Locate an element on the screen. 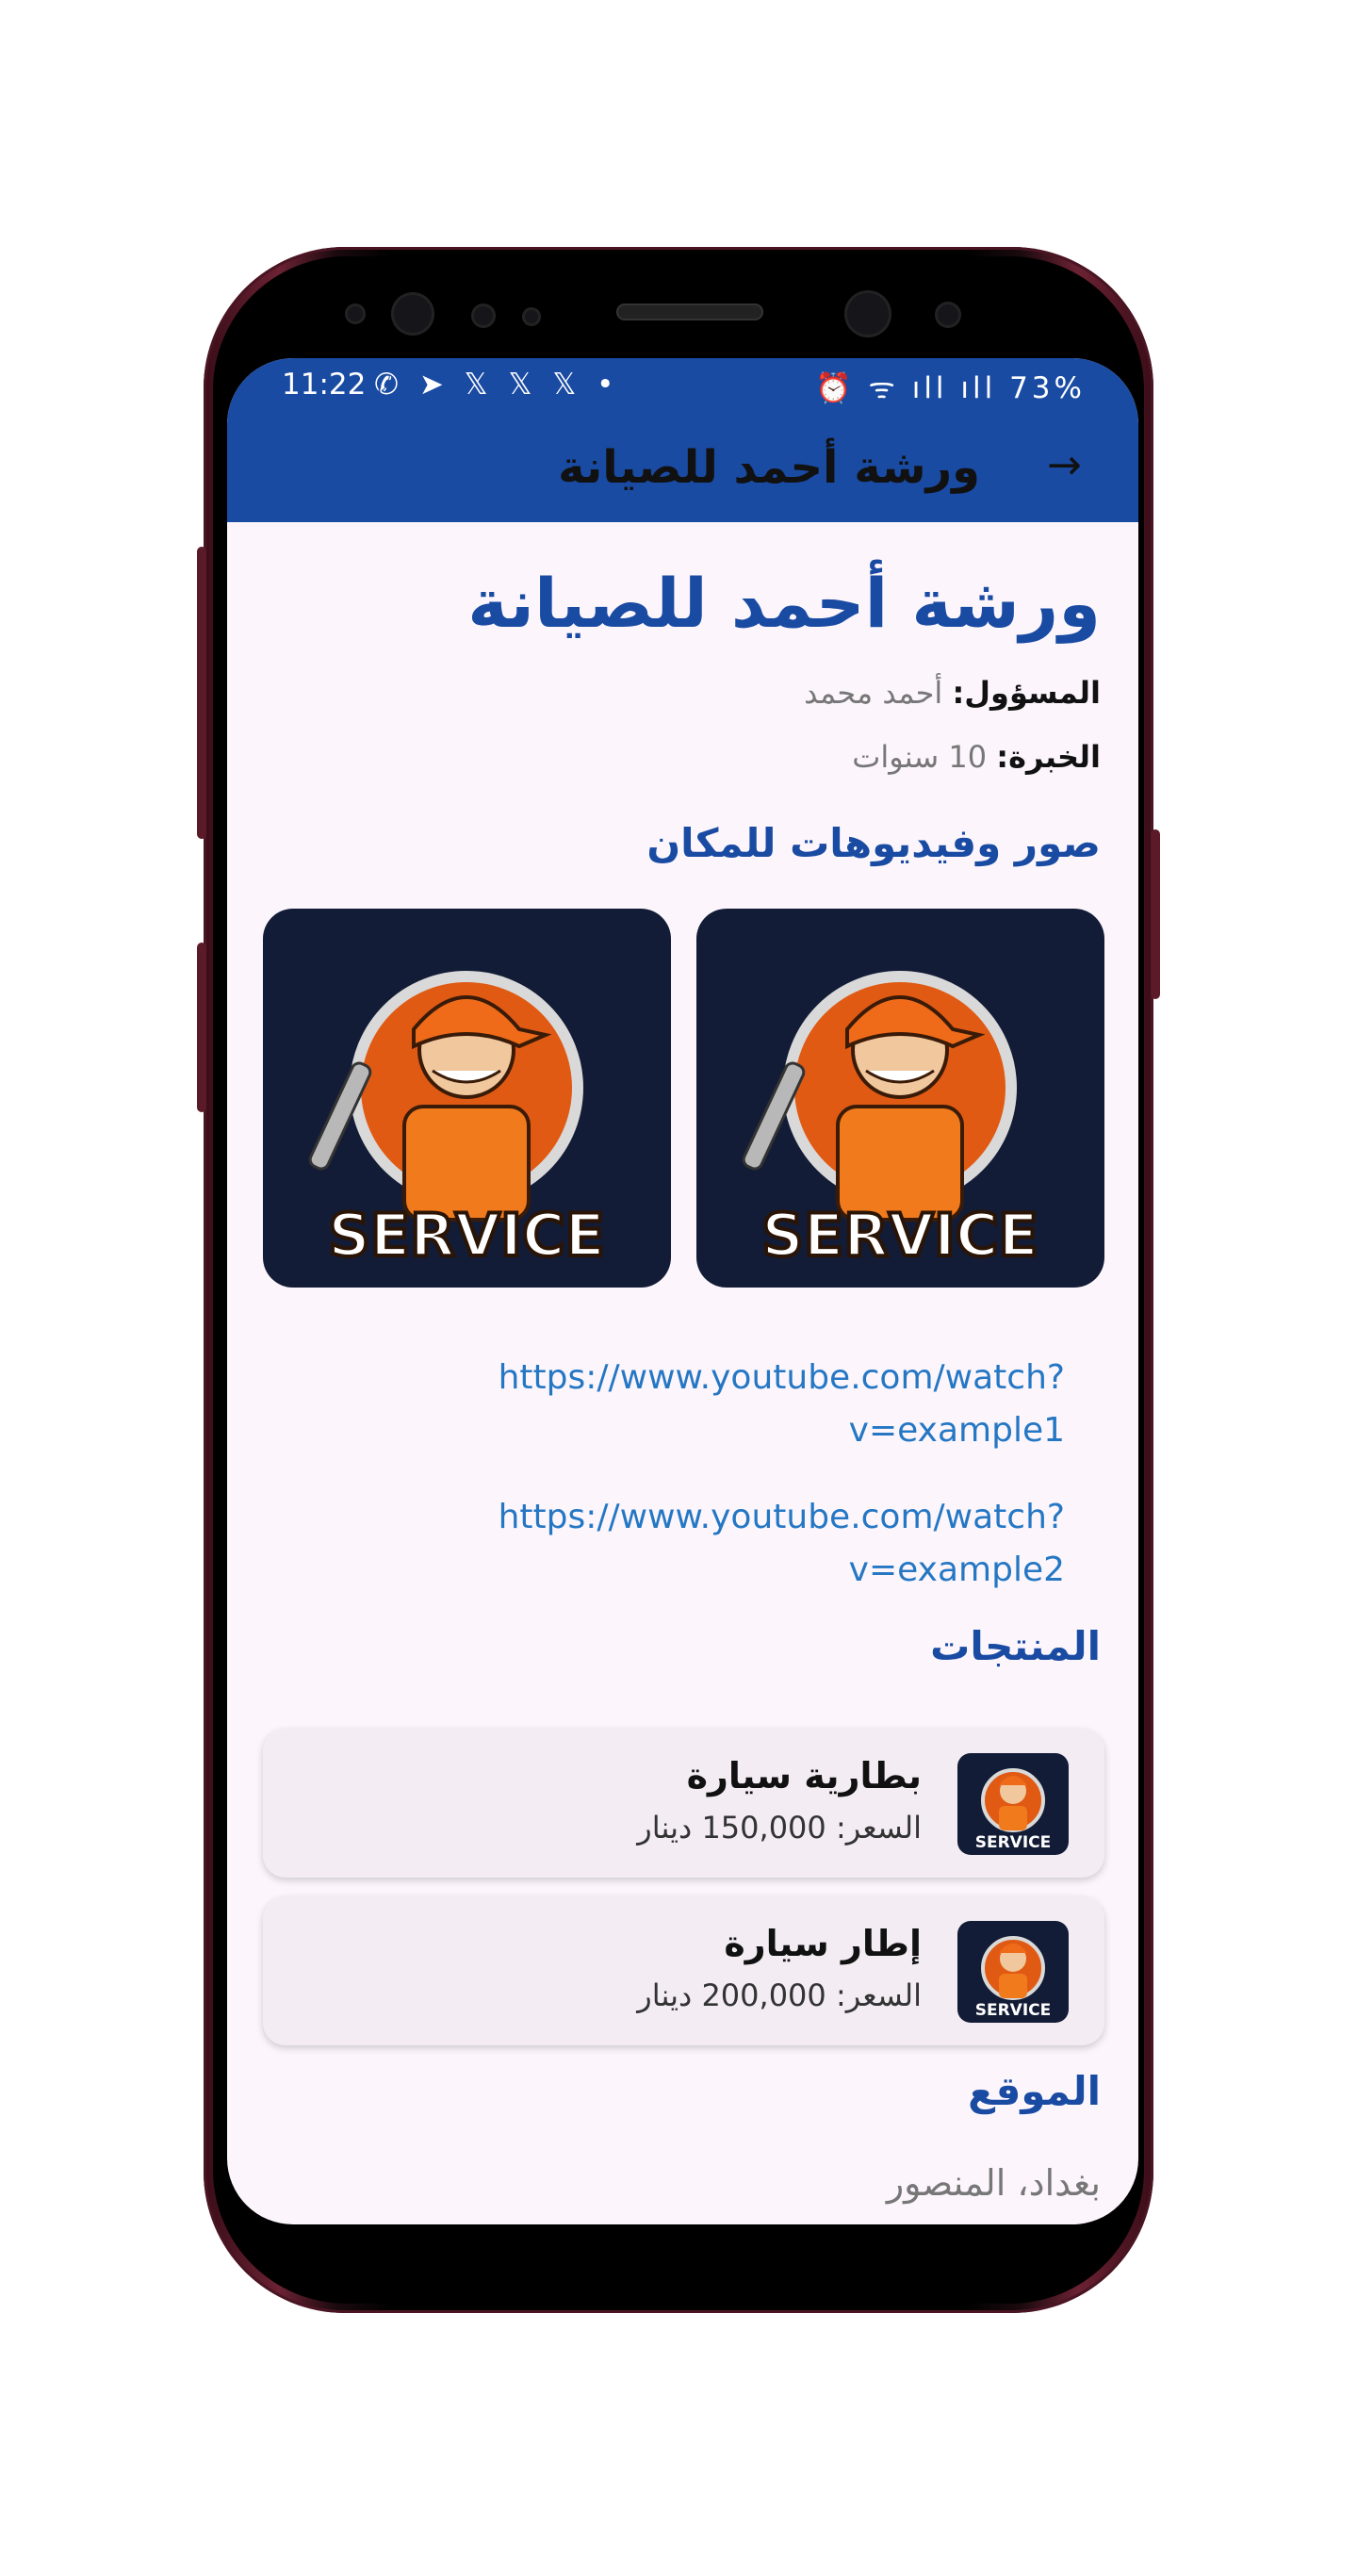 Image resolution: width=1357 pixels, height=2576 pixels. location-heading: الموقع is located at coordinates (1034, 2091).